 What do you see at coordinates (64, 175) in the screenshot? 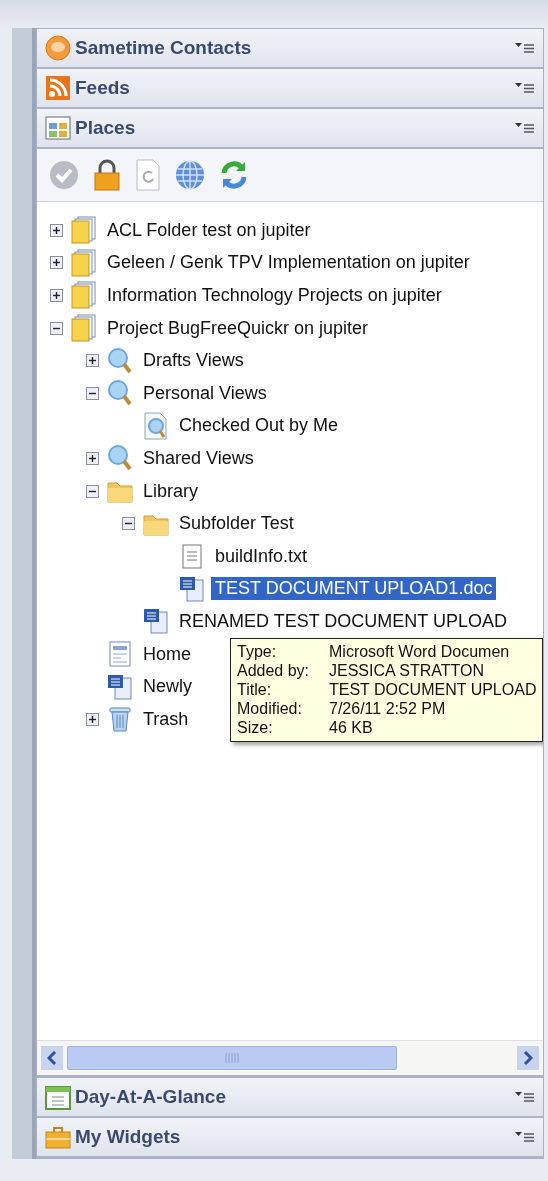
I see `checkmark-icon` at bounding box center [64, 175].